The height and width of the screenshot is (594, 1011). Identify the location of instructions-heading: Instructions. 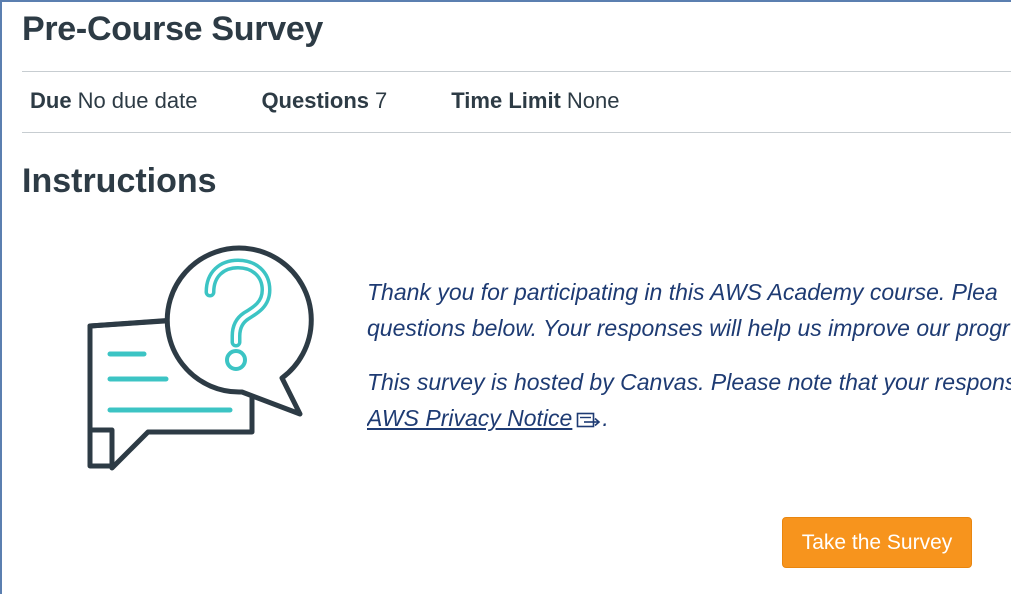
(119, 181).